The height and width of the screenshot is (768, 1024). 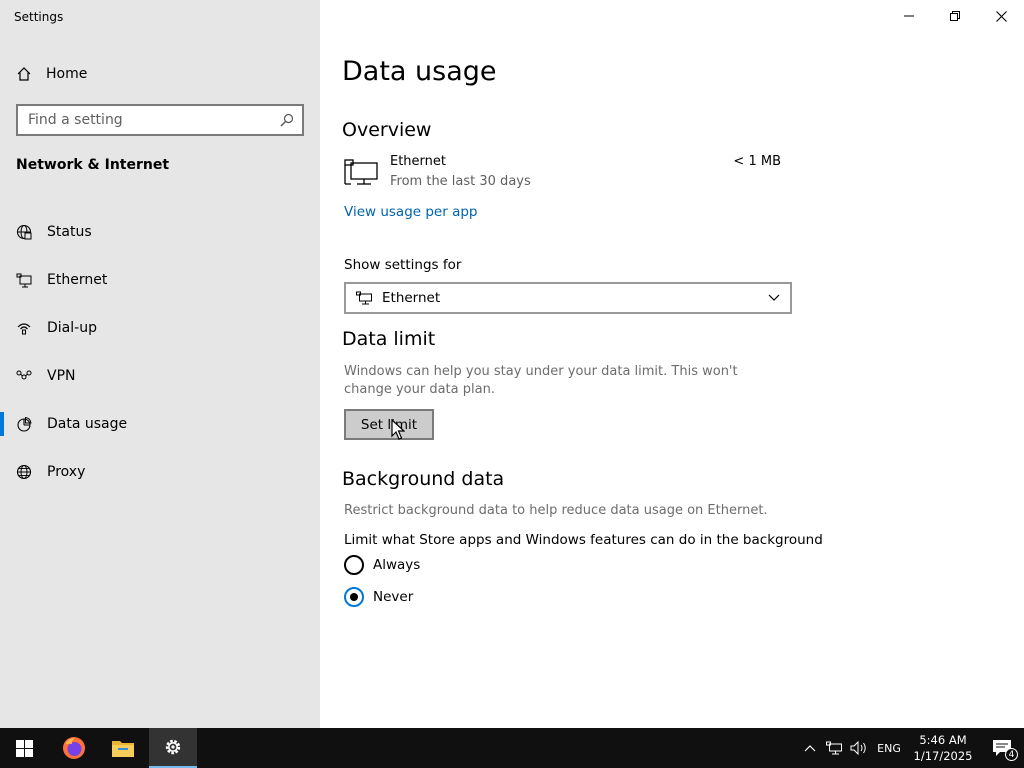 What do you see at coordinates (287, 120) in the screenshot?
I see `search-icon` at bounding box center [287, 120].